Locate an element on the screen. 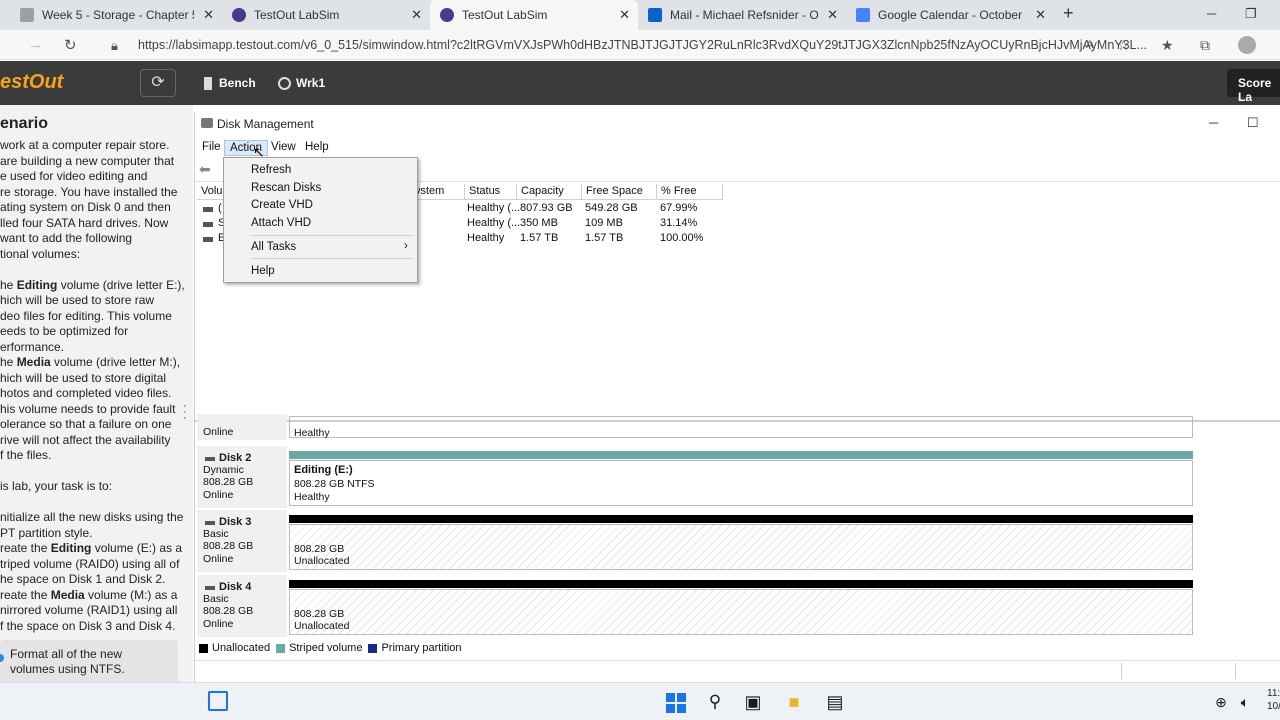 This screenshot has height=720, width=1280. volume-drive-icon is located at coordinates (208, 239).